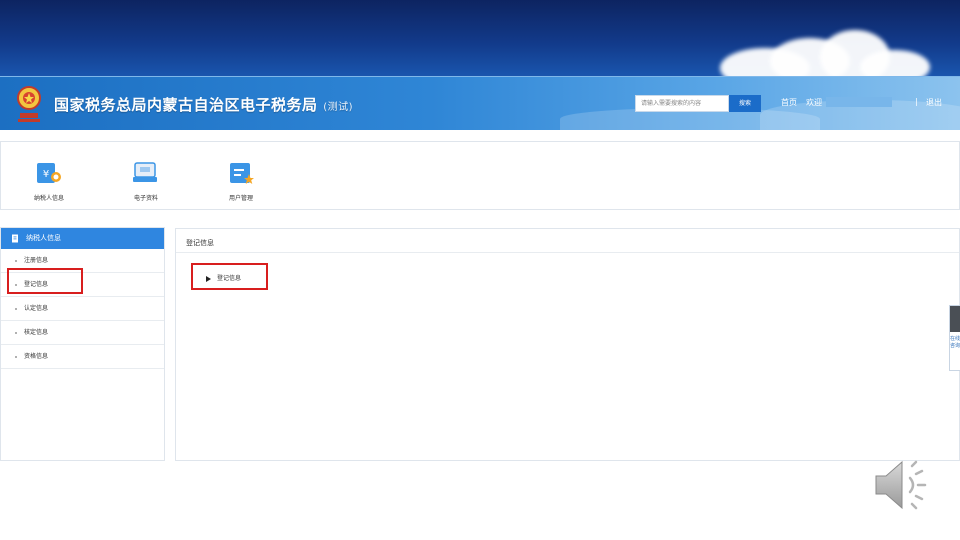 Image resolution: width=960 pixels, height=540 pixels. I want to click on search-input: 请输入需要搜索的内容, so click(682, 103).